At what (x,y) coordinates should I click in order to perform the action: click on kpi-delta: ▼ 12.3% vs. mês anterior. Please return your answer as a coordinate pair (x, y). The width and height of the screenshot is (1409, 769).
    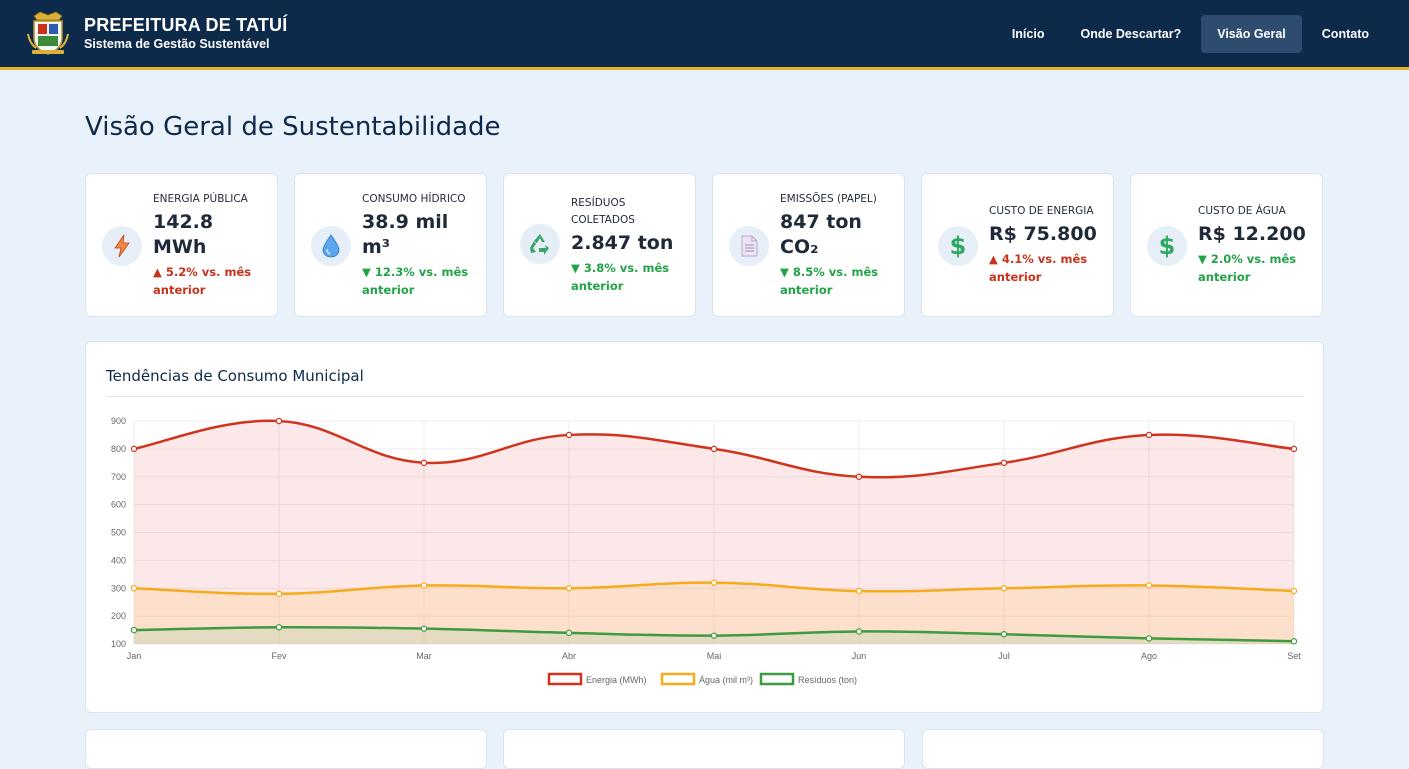
    Looking at the image, I should click on (415, 281).